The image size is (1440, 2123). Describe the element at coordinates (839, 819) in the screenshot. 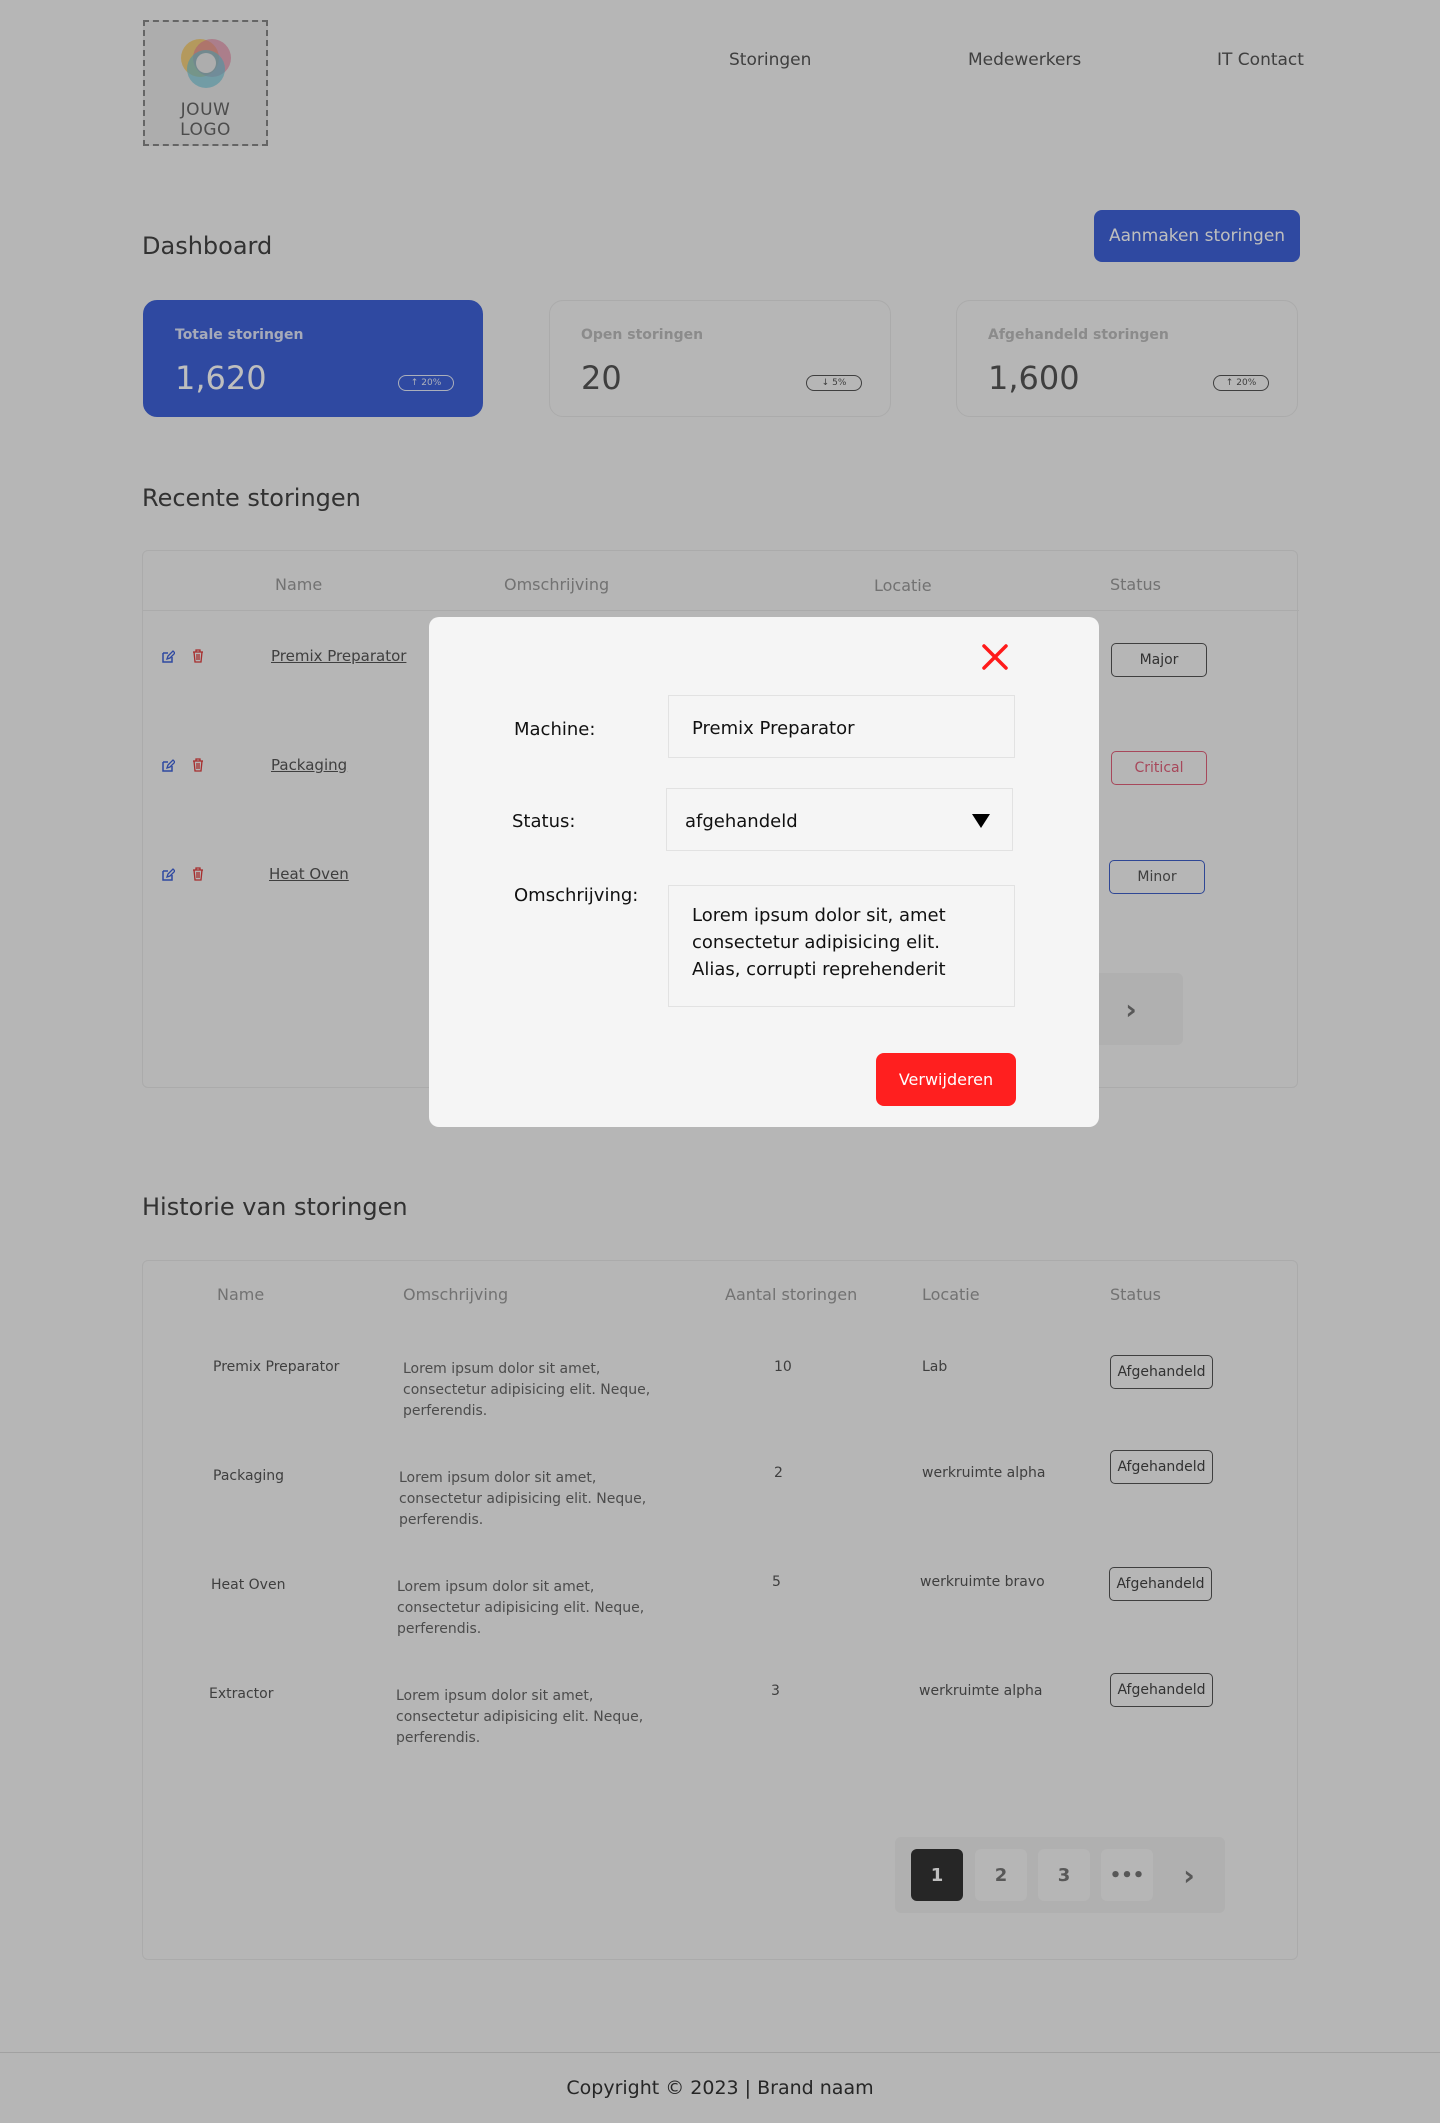

I see `status-select: afgehandeld` at that location.